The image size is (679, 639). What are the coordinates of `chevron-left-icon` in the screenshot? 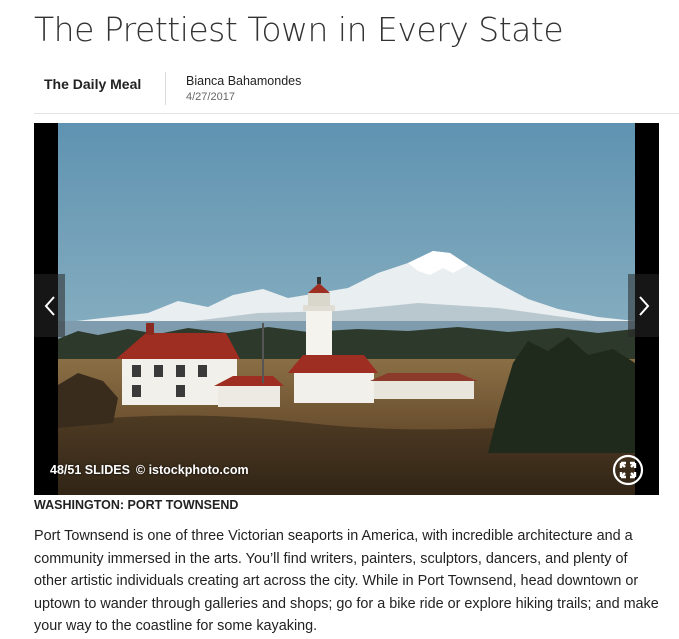 It's located at (49, 305).